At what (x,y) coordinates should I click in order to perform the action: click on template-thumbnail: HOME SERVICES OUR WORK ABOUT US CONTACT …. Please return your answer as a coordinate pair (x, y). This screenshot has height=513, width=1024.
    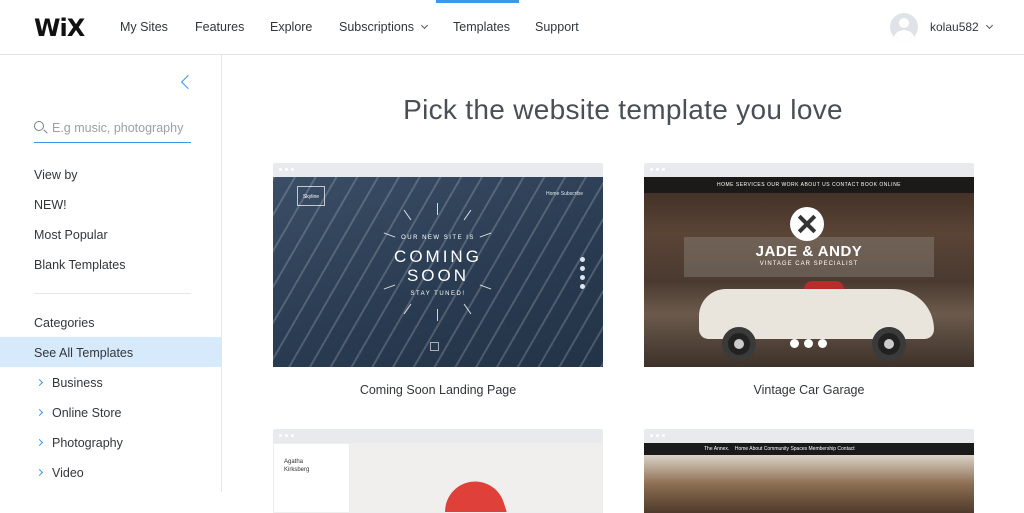
    Looking at the image, I should click on (809, 272).